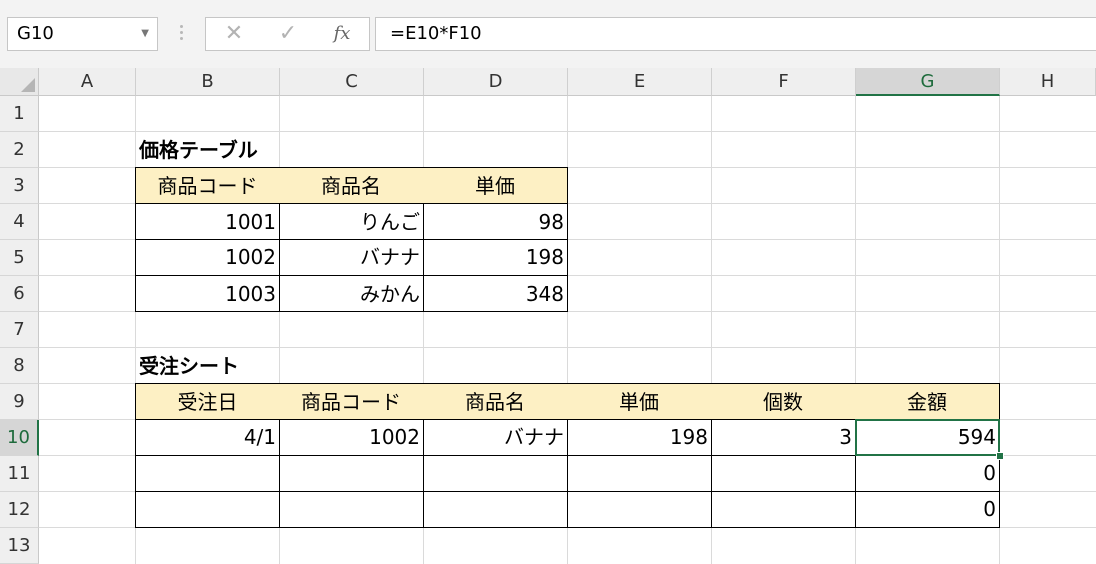 The width and height of the screenshot is (1096, 564). What do you see at coordinates (1000, 456) in the screenshot?
I see `fill-handle` at bounding box center [1000, 456].